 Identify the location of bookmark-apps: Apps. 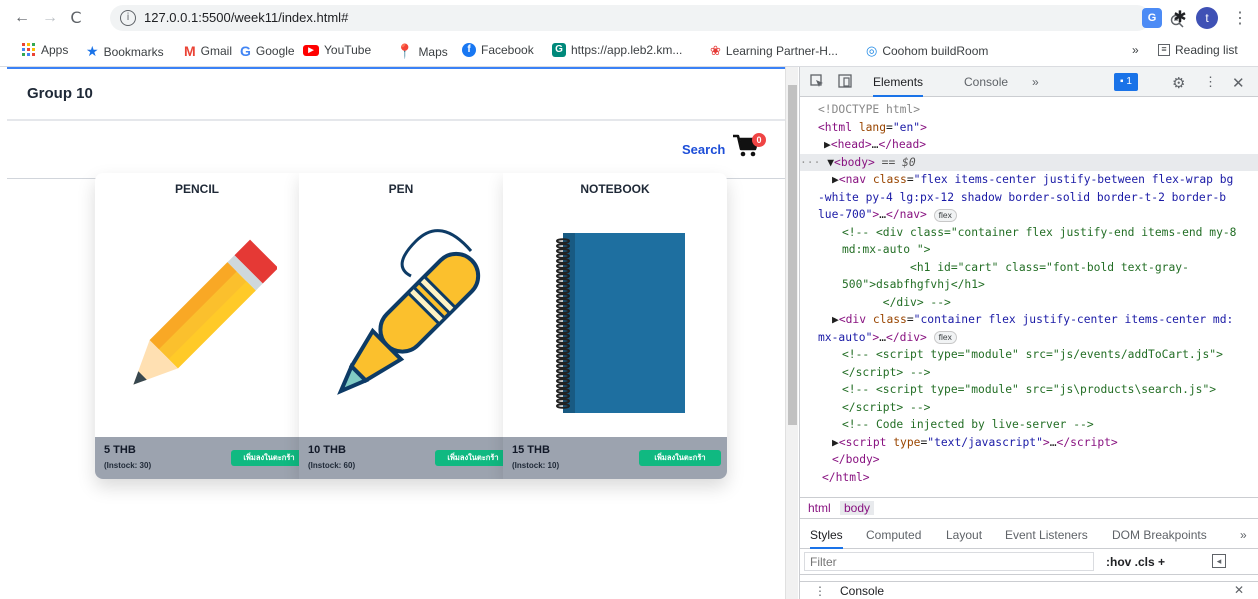
(45, 50).